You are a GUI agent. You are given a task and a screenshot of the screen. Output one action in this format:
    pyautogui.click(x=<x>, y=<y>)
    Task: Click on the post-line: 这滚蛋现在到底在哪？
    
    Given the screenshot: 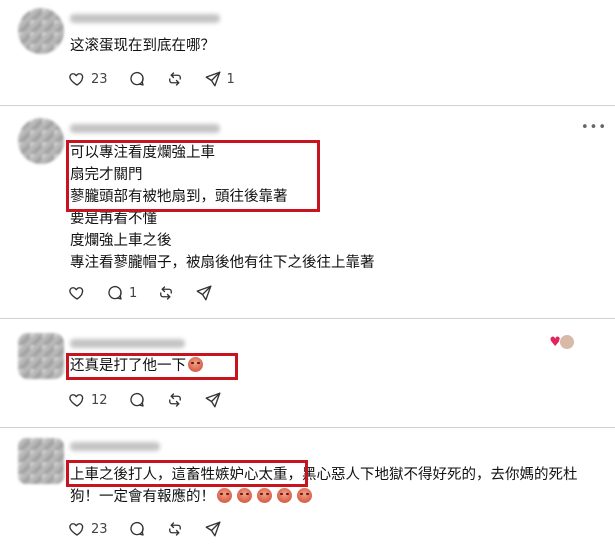 What is the action you would take?
    pyautogui.click(x=142, y=46)
    